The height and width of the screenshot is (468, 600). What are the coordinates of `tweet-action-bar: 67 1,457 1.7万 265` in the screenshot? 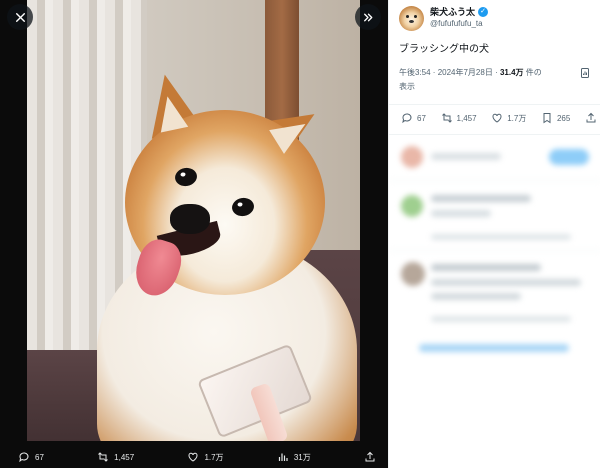 It's located at (499, 118).